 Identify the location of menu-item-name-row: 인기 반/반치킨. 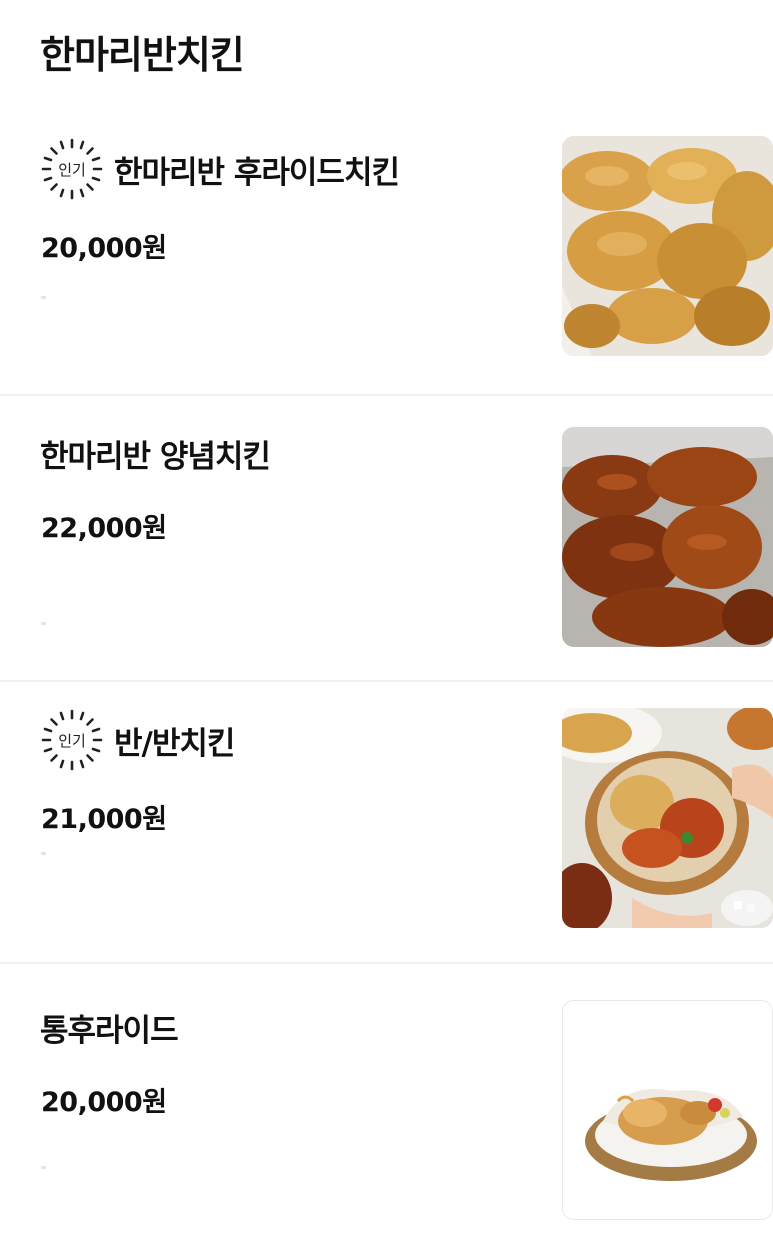
(137, 740).